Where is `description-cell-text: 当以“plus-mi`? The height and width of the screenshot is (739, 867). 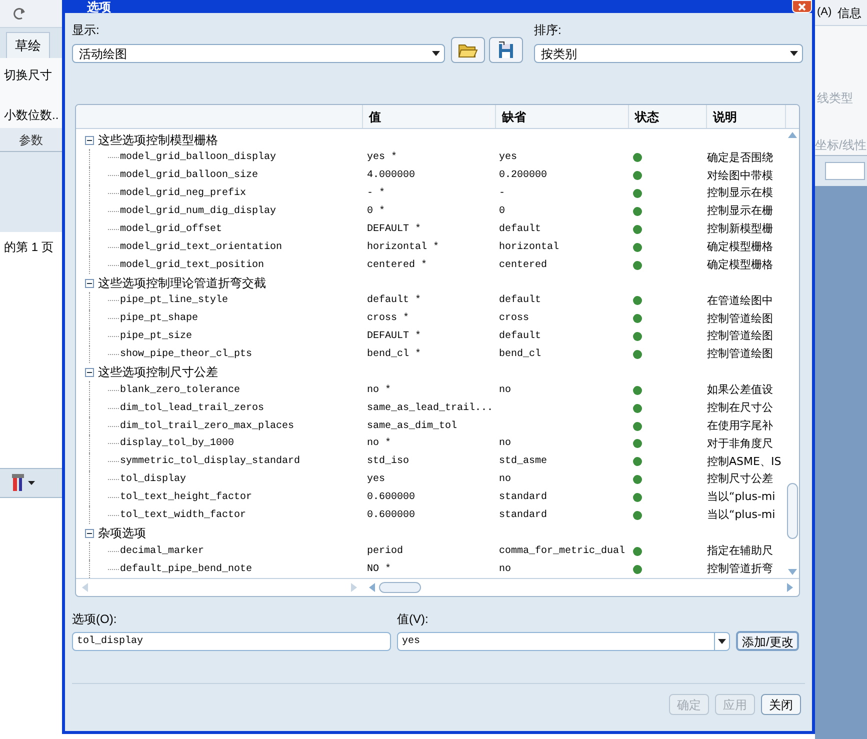
description-cell-text: 当以“plus-mi is located at coordinates (741, 515).